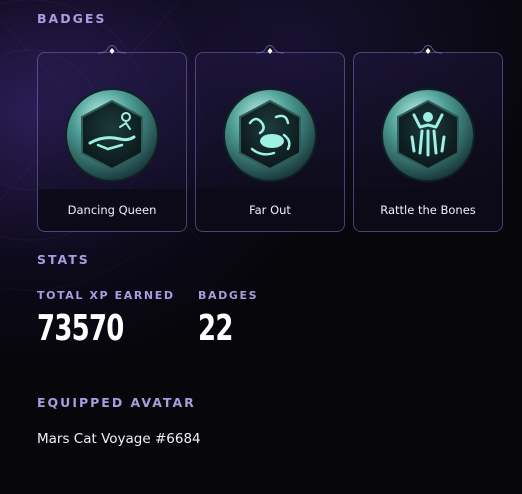 The width and height of the screenshot is (522, 494). I want to click on badge-card-rattle-the-bones: Rattle the Bones, so click(428, 138).